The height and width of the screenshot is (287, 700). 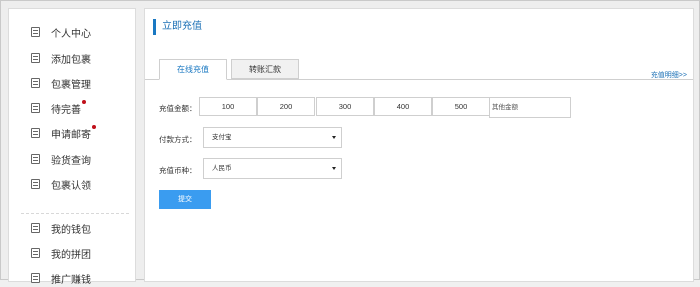 I want to click on sidebar-item-label: 个人中心, so click(x=71, y=34).